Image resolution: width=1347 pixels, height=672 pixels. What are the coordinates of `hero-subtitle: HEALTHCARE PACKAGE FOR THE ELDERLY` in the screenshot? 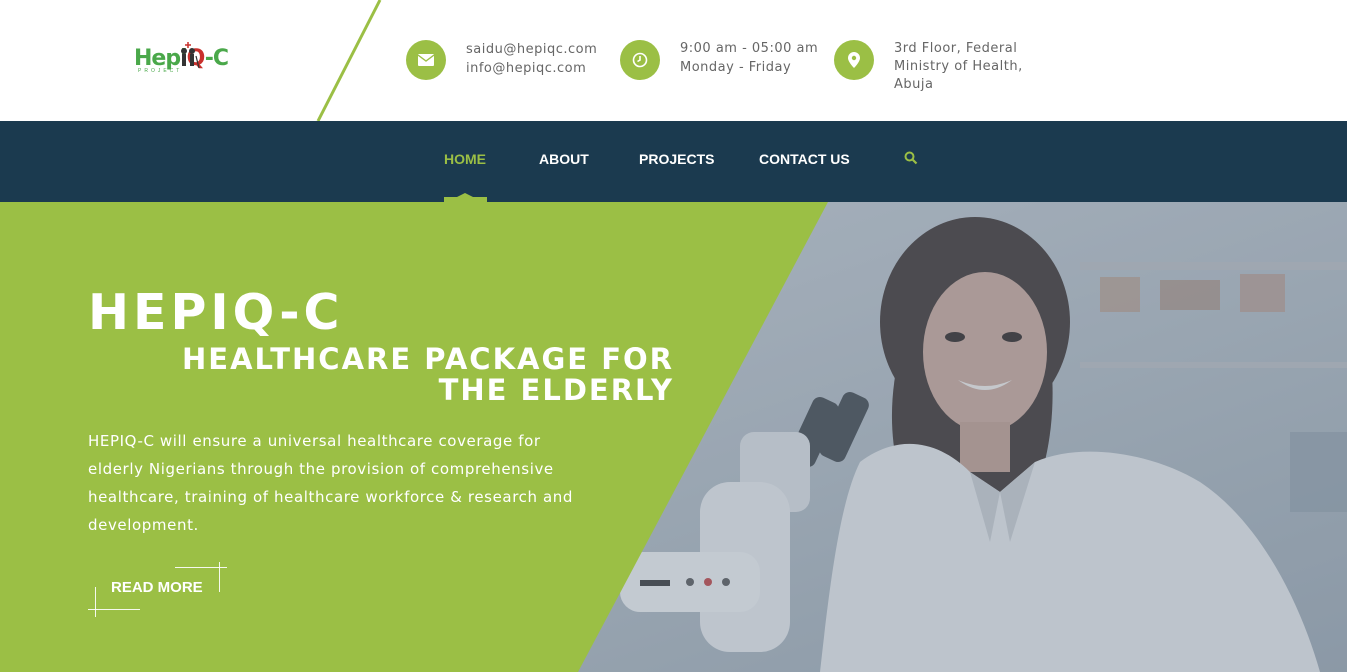 It's located at (428, 374).